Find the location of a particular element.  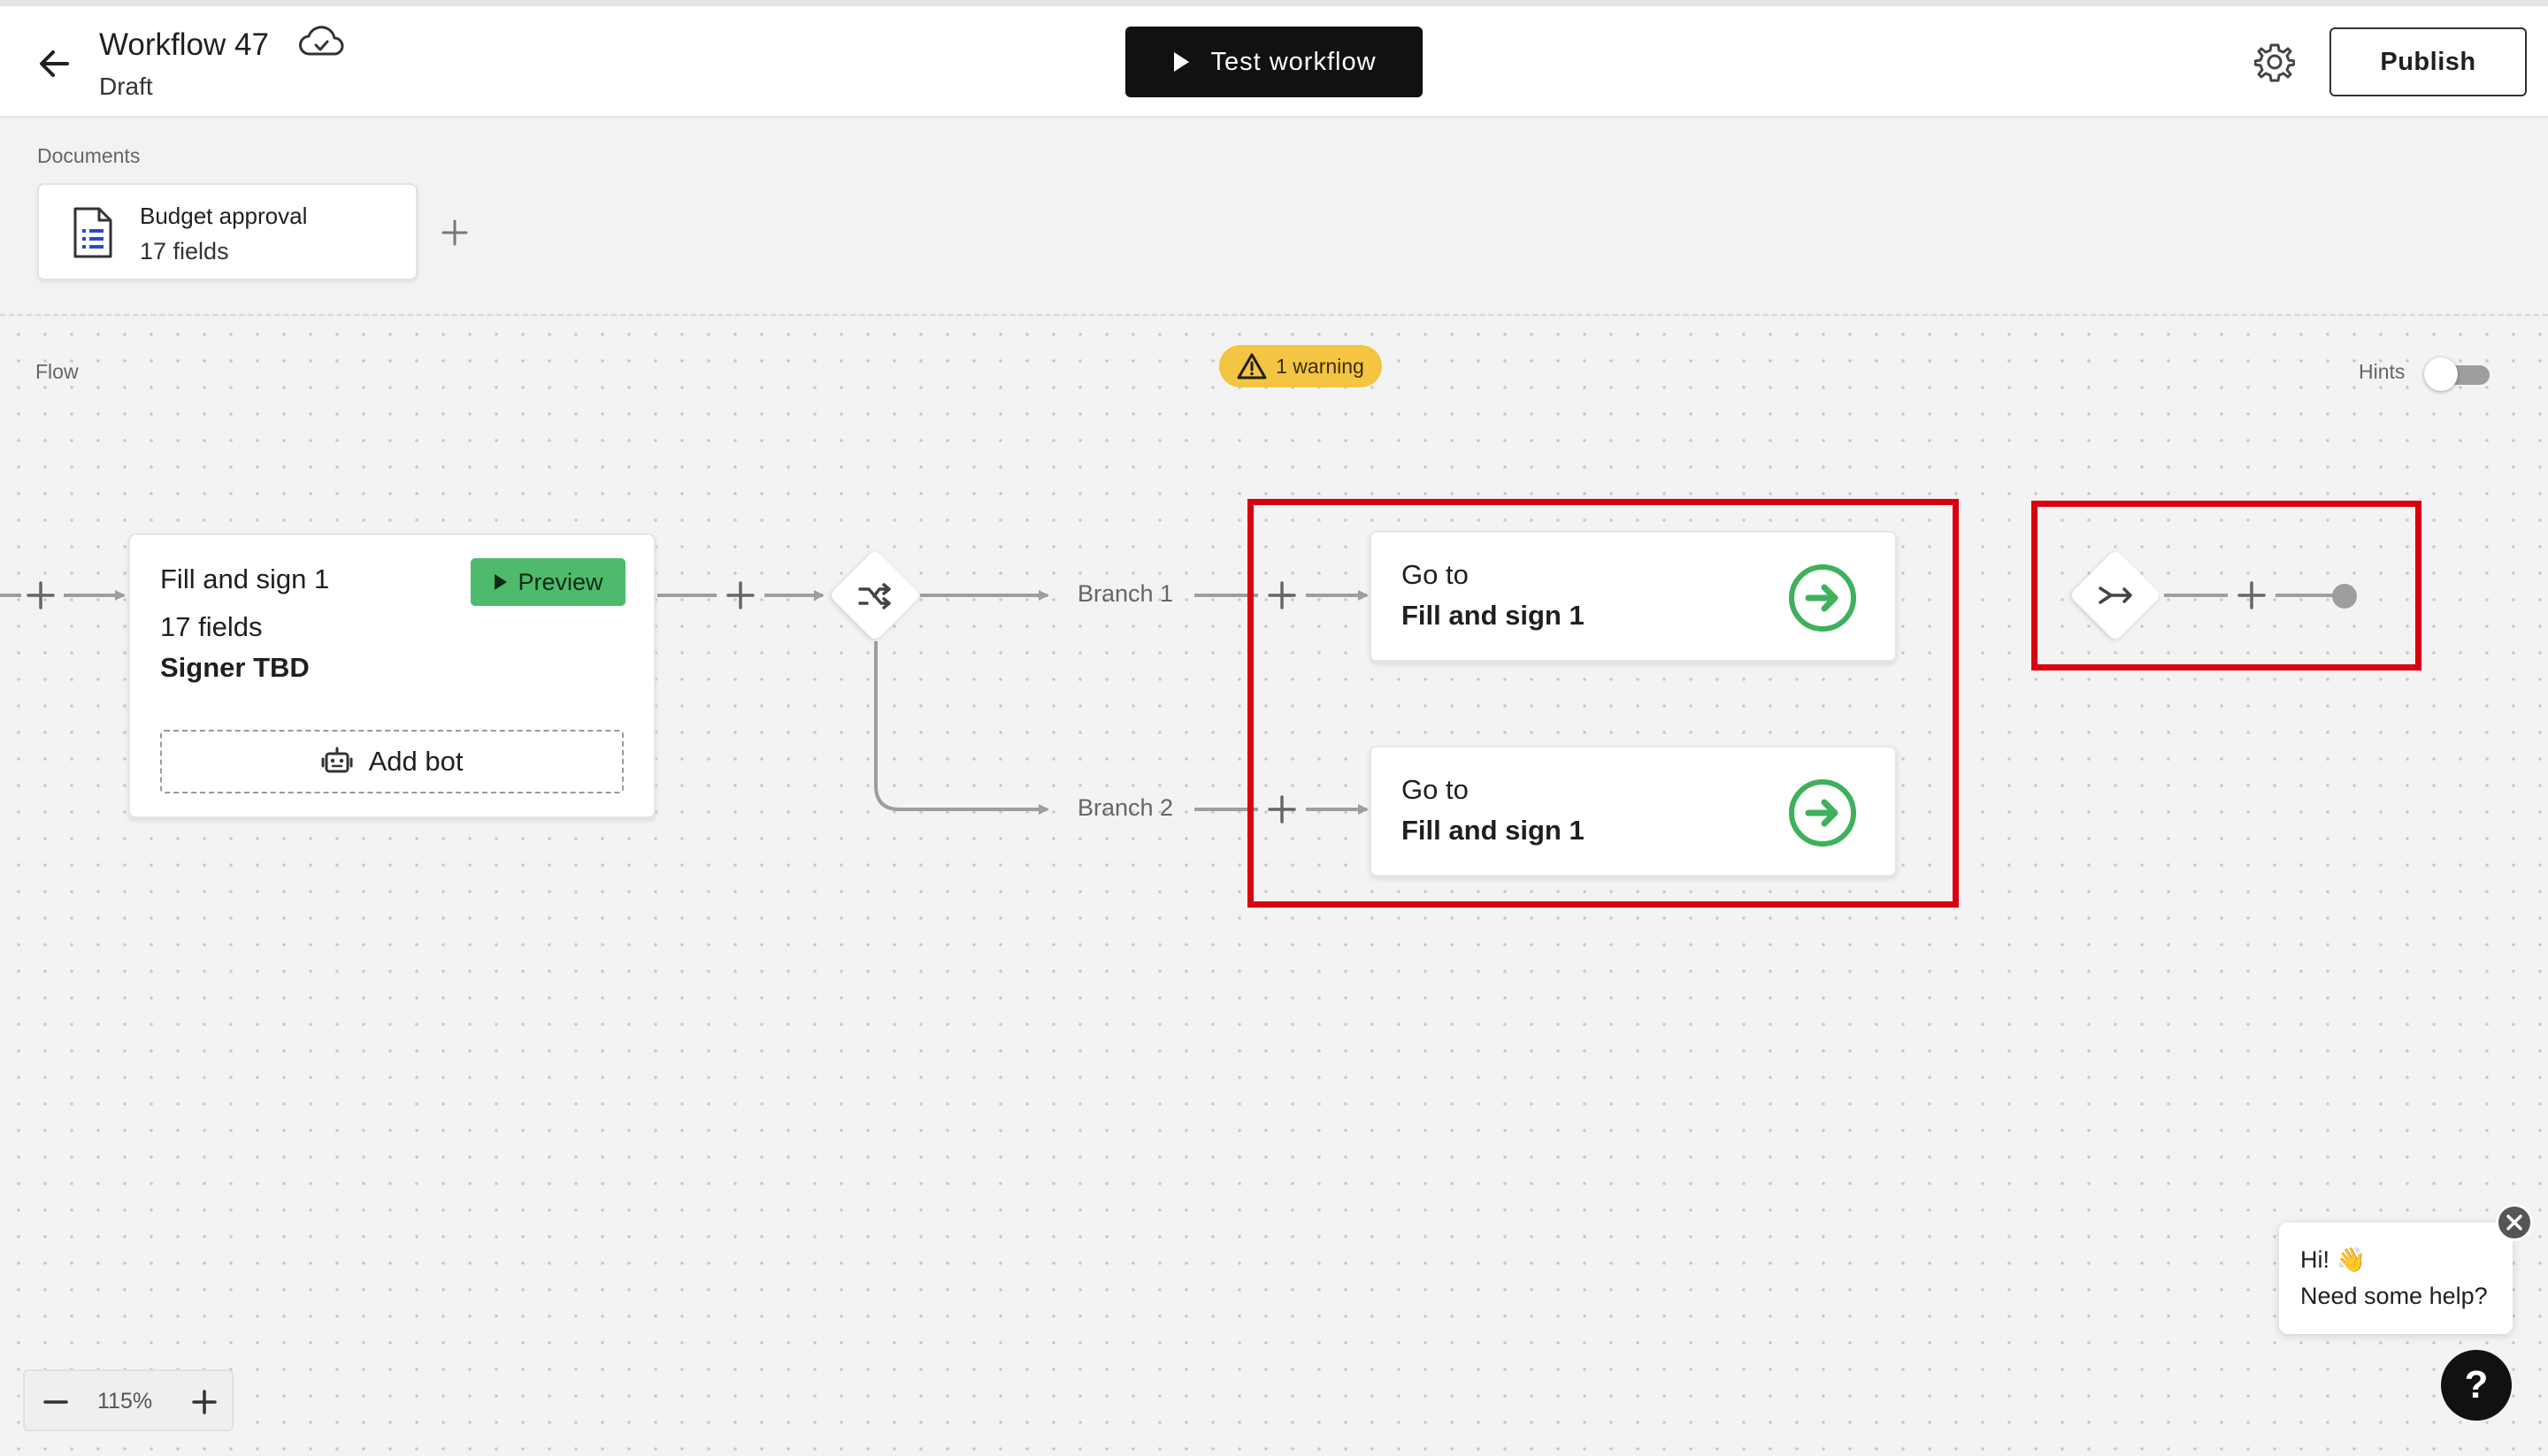

chat-message: Need some help? is located at coordinates (2394, 1296).